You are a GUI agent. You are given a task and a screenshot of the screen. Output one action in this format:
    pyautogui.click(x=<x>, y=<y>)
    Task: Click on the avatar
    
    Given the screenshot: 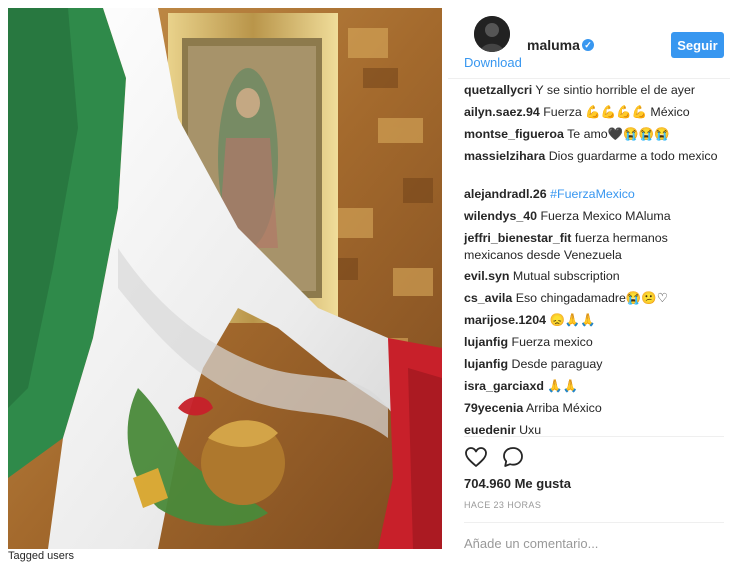 What is the action you would take?
    pyautogui.click(x=492, y=34)
    